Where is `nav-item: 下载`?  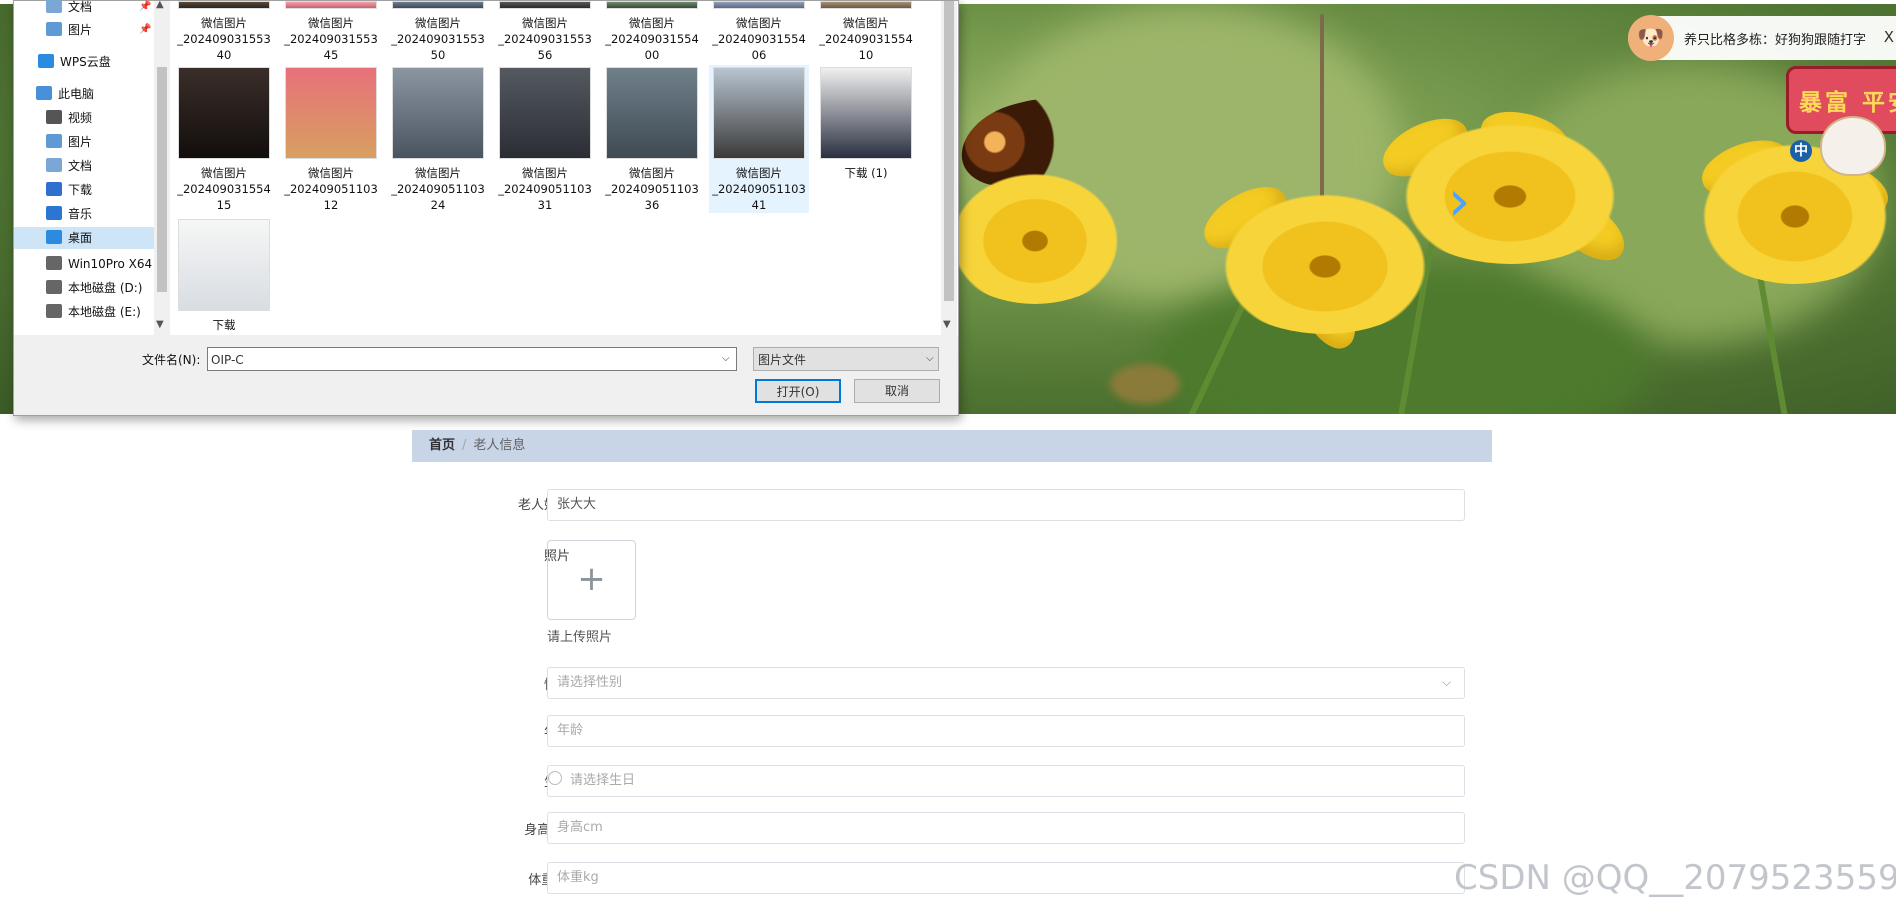
nav-item: 下载 is located at coordinates (53, 190).